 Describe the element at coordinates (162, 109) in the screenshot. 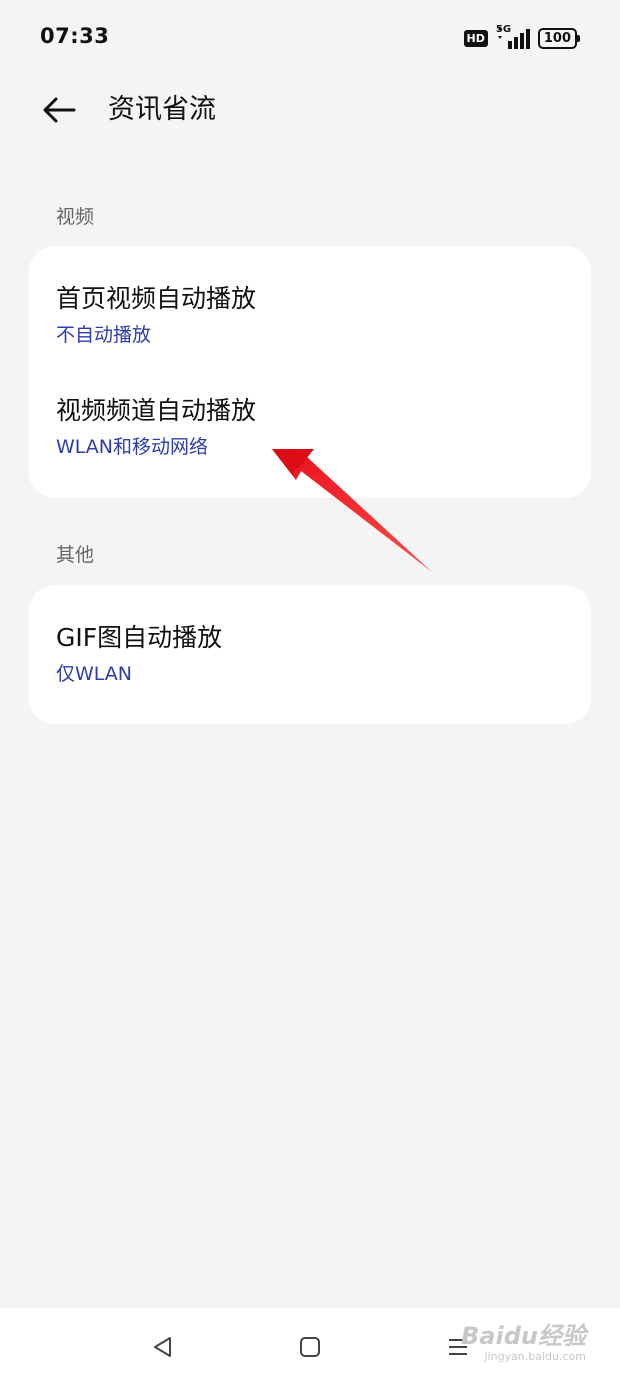

I see `page-title: 资讯省流` at that location.